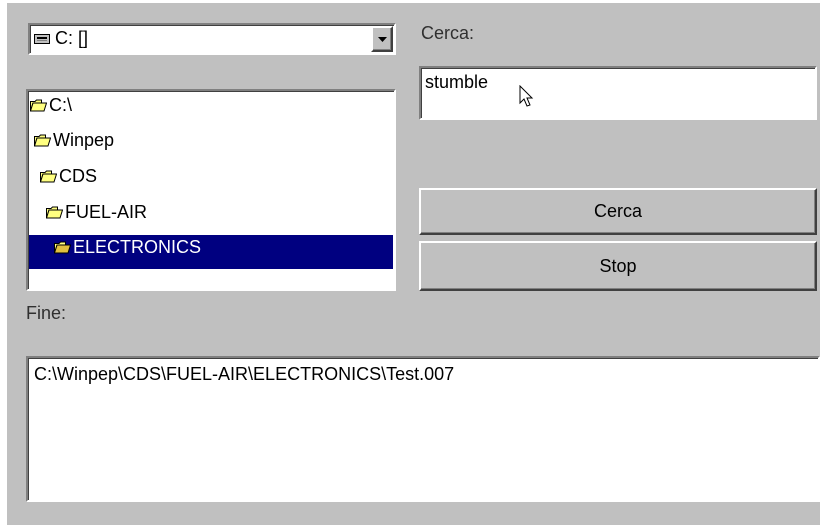 The image size is (820, 525). I want to click on drive-dropdown-button, so click(382, 39).